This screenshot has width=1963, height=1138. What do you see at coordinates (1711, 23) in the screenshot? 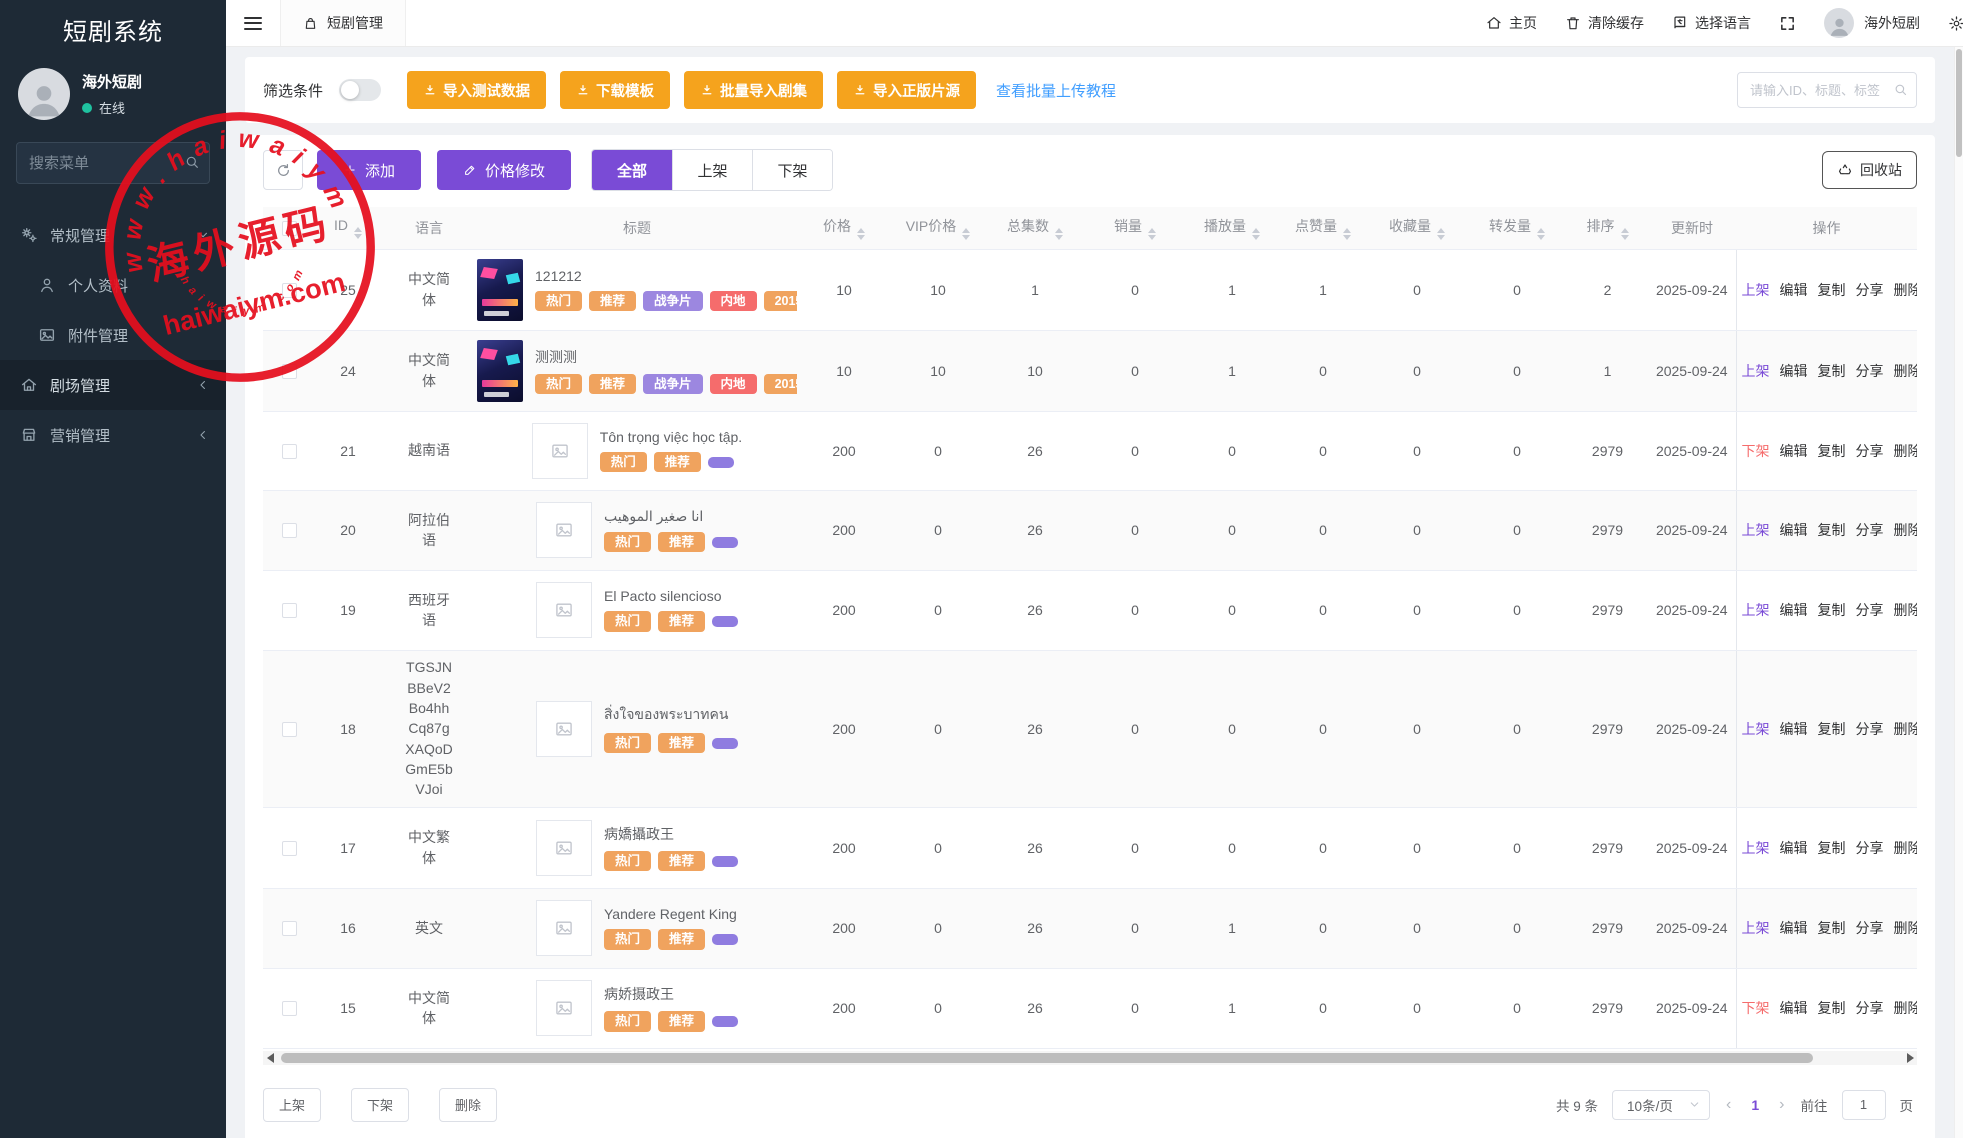
I see `nav-link-2: 选择语言` at bounding box center [1711, 23].